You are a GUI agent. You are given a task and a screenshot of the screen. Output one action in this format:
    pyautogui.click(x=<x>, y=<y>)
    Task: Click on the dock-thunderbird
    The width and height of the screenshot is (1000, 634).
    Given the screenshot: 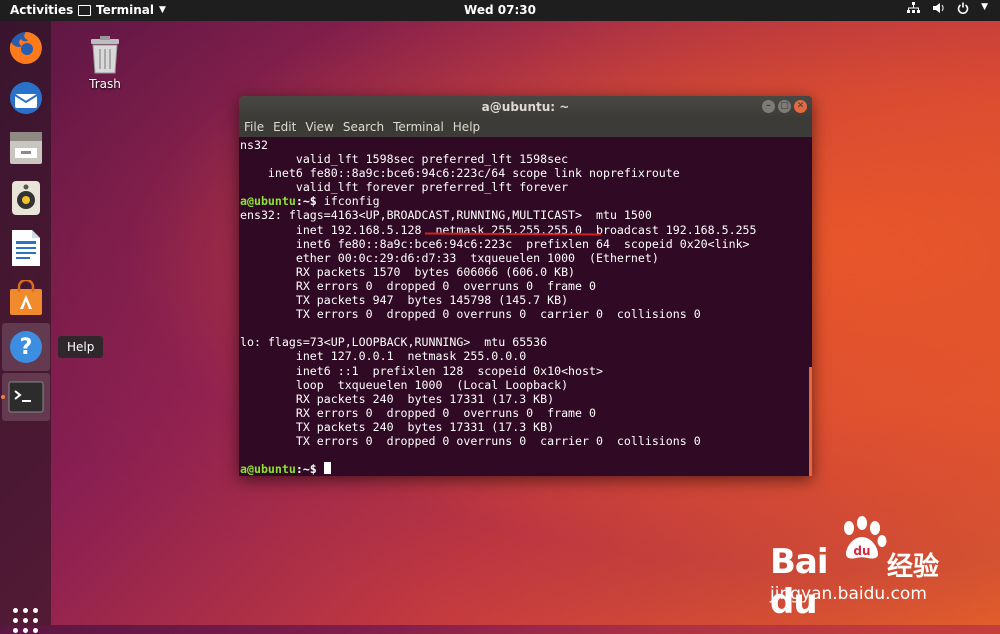 What is the action you would take?
    pyautogui.click(x=26, y=98)
    